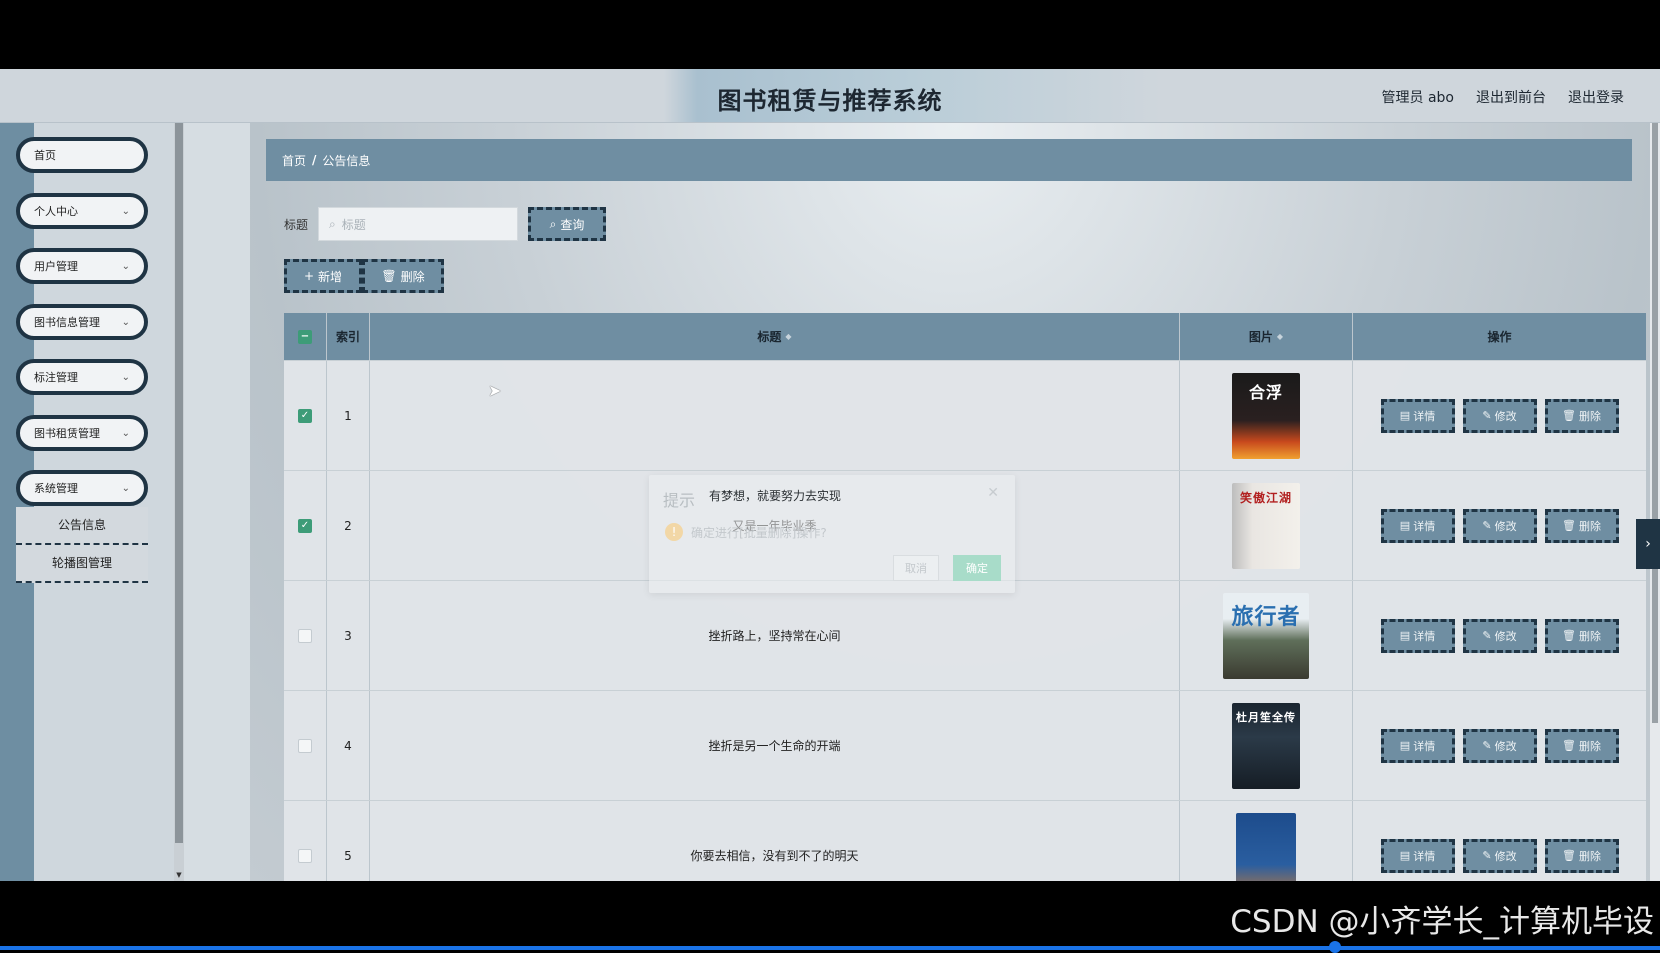 The width and height of the screenshot is (1660, 953). What do you see at coordinates (1418, 97) in the screenshot?
I see `admin-user-label: 管理员 abo` at bounding box center [1418, 97].